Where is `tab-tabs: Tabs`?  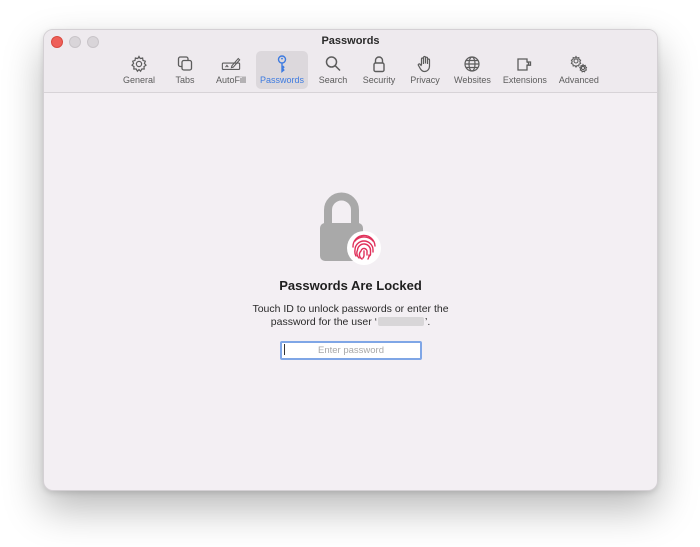
tab-tabs: Tabs is located at coordinates (185, 70).